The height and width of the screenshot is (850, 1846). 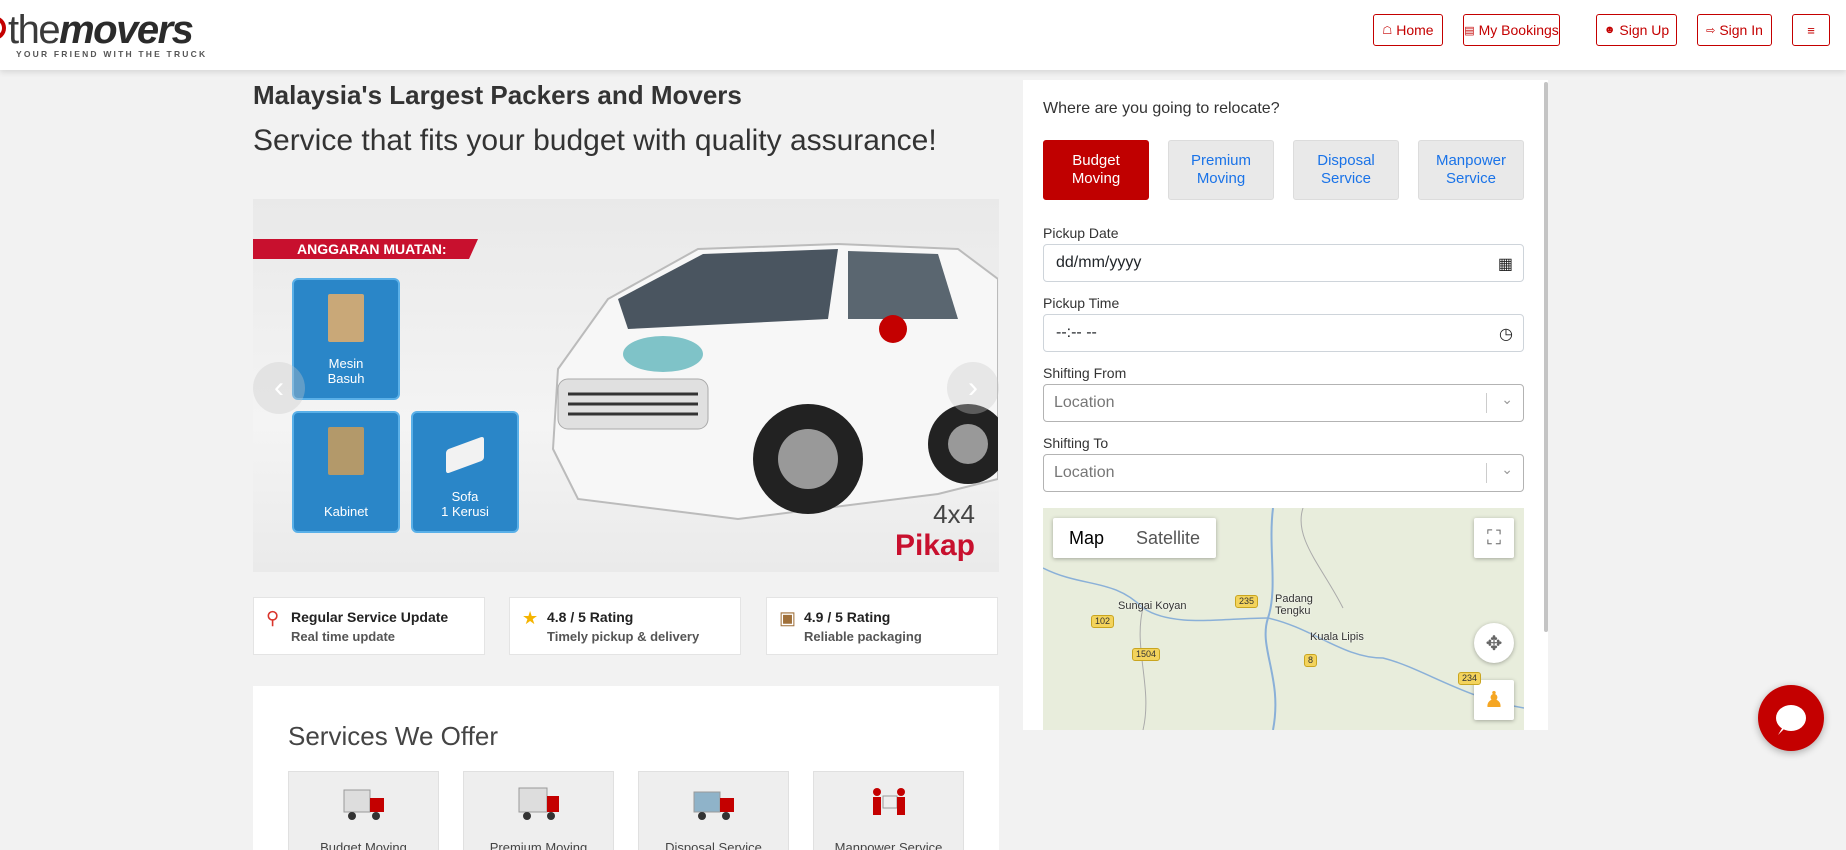 What do you see at coordinates (365, 249) in the screenshot?
I see `carousel-banner: ANGGARAN MUATAN:` at bounding box center [365, 249].